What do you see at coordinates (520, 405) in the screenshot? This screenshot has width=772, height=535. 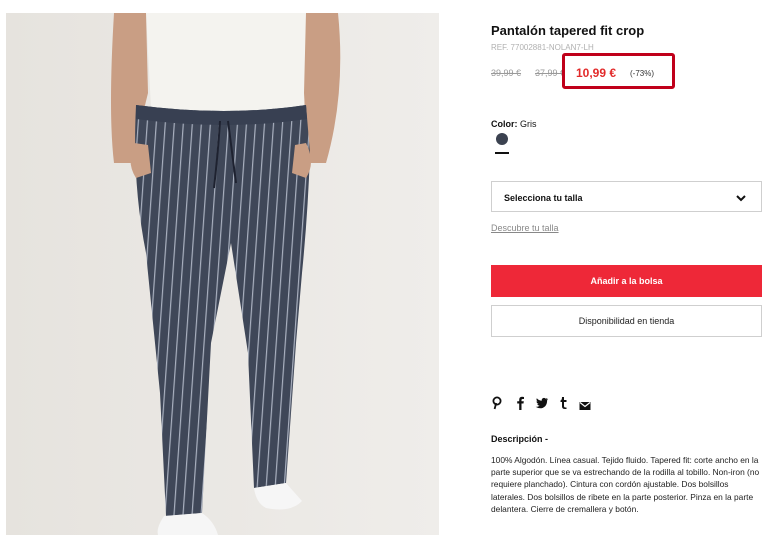 I see `facebook-icon` at bounding box center [520, 405].